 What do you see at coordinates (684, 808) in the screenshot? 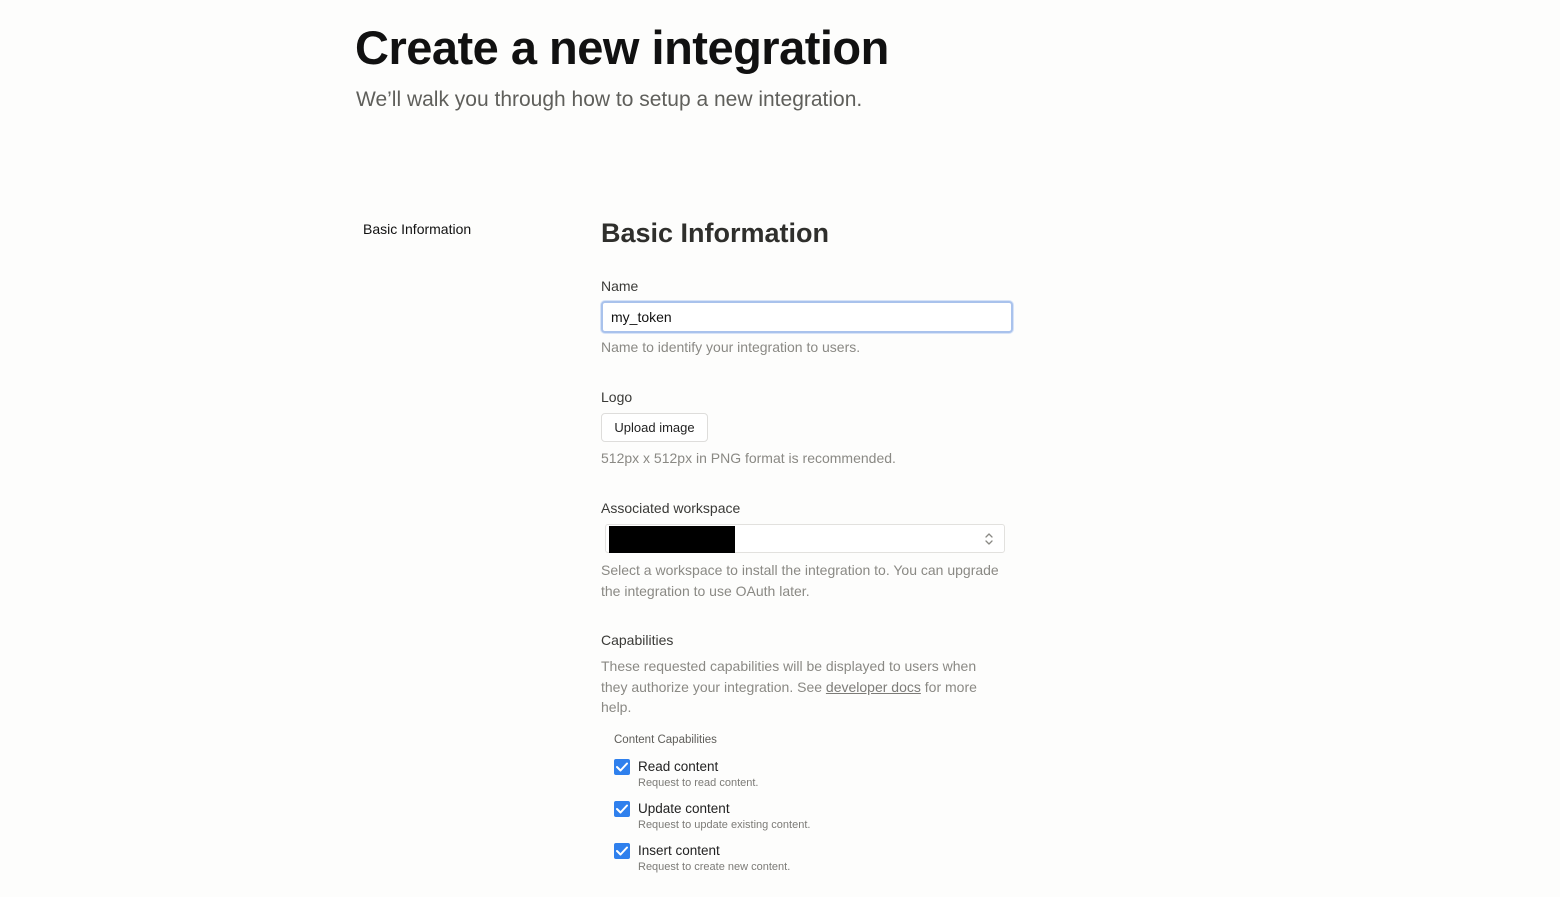
I see `capability-title: Update content` at bounding box center [684, 808].